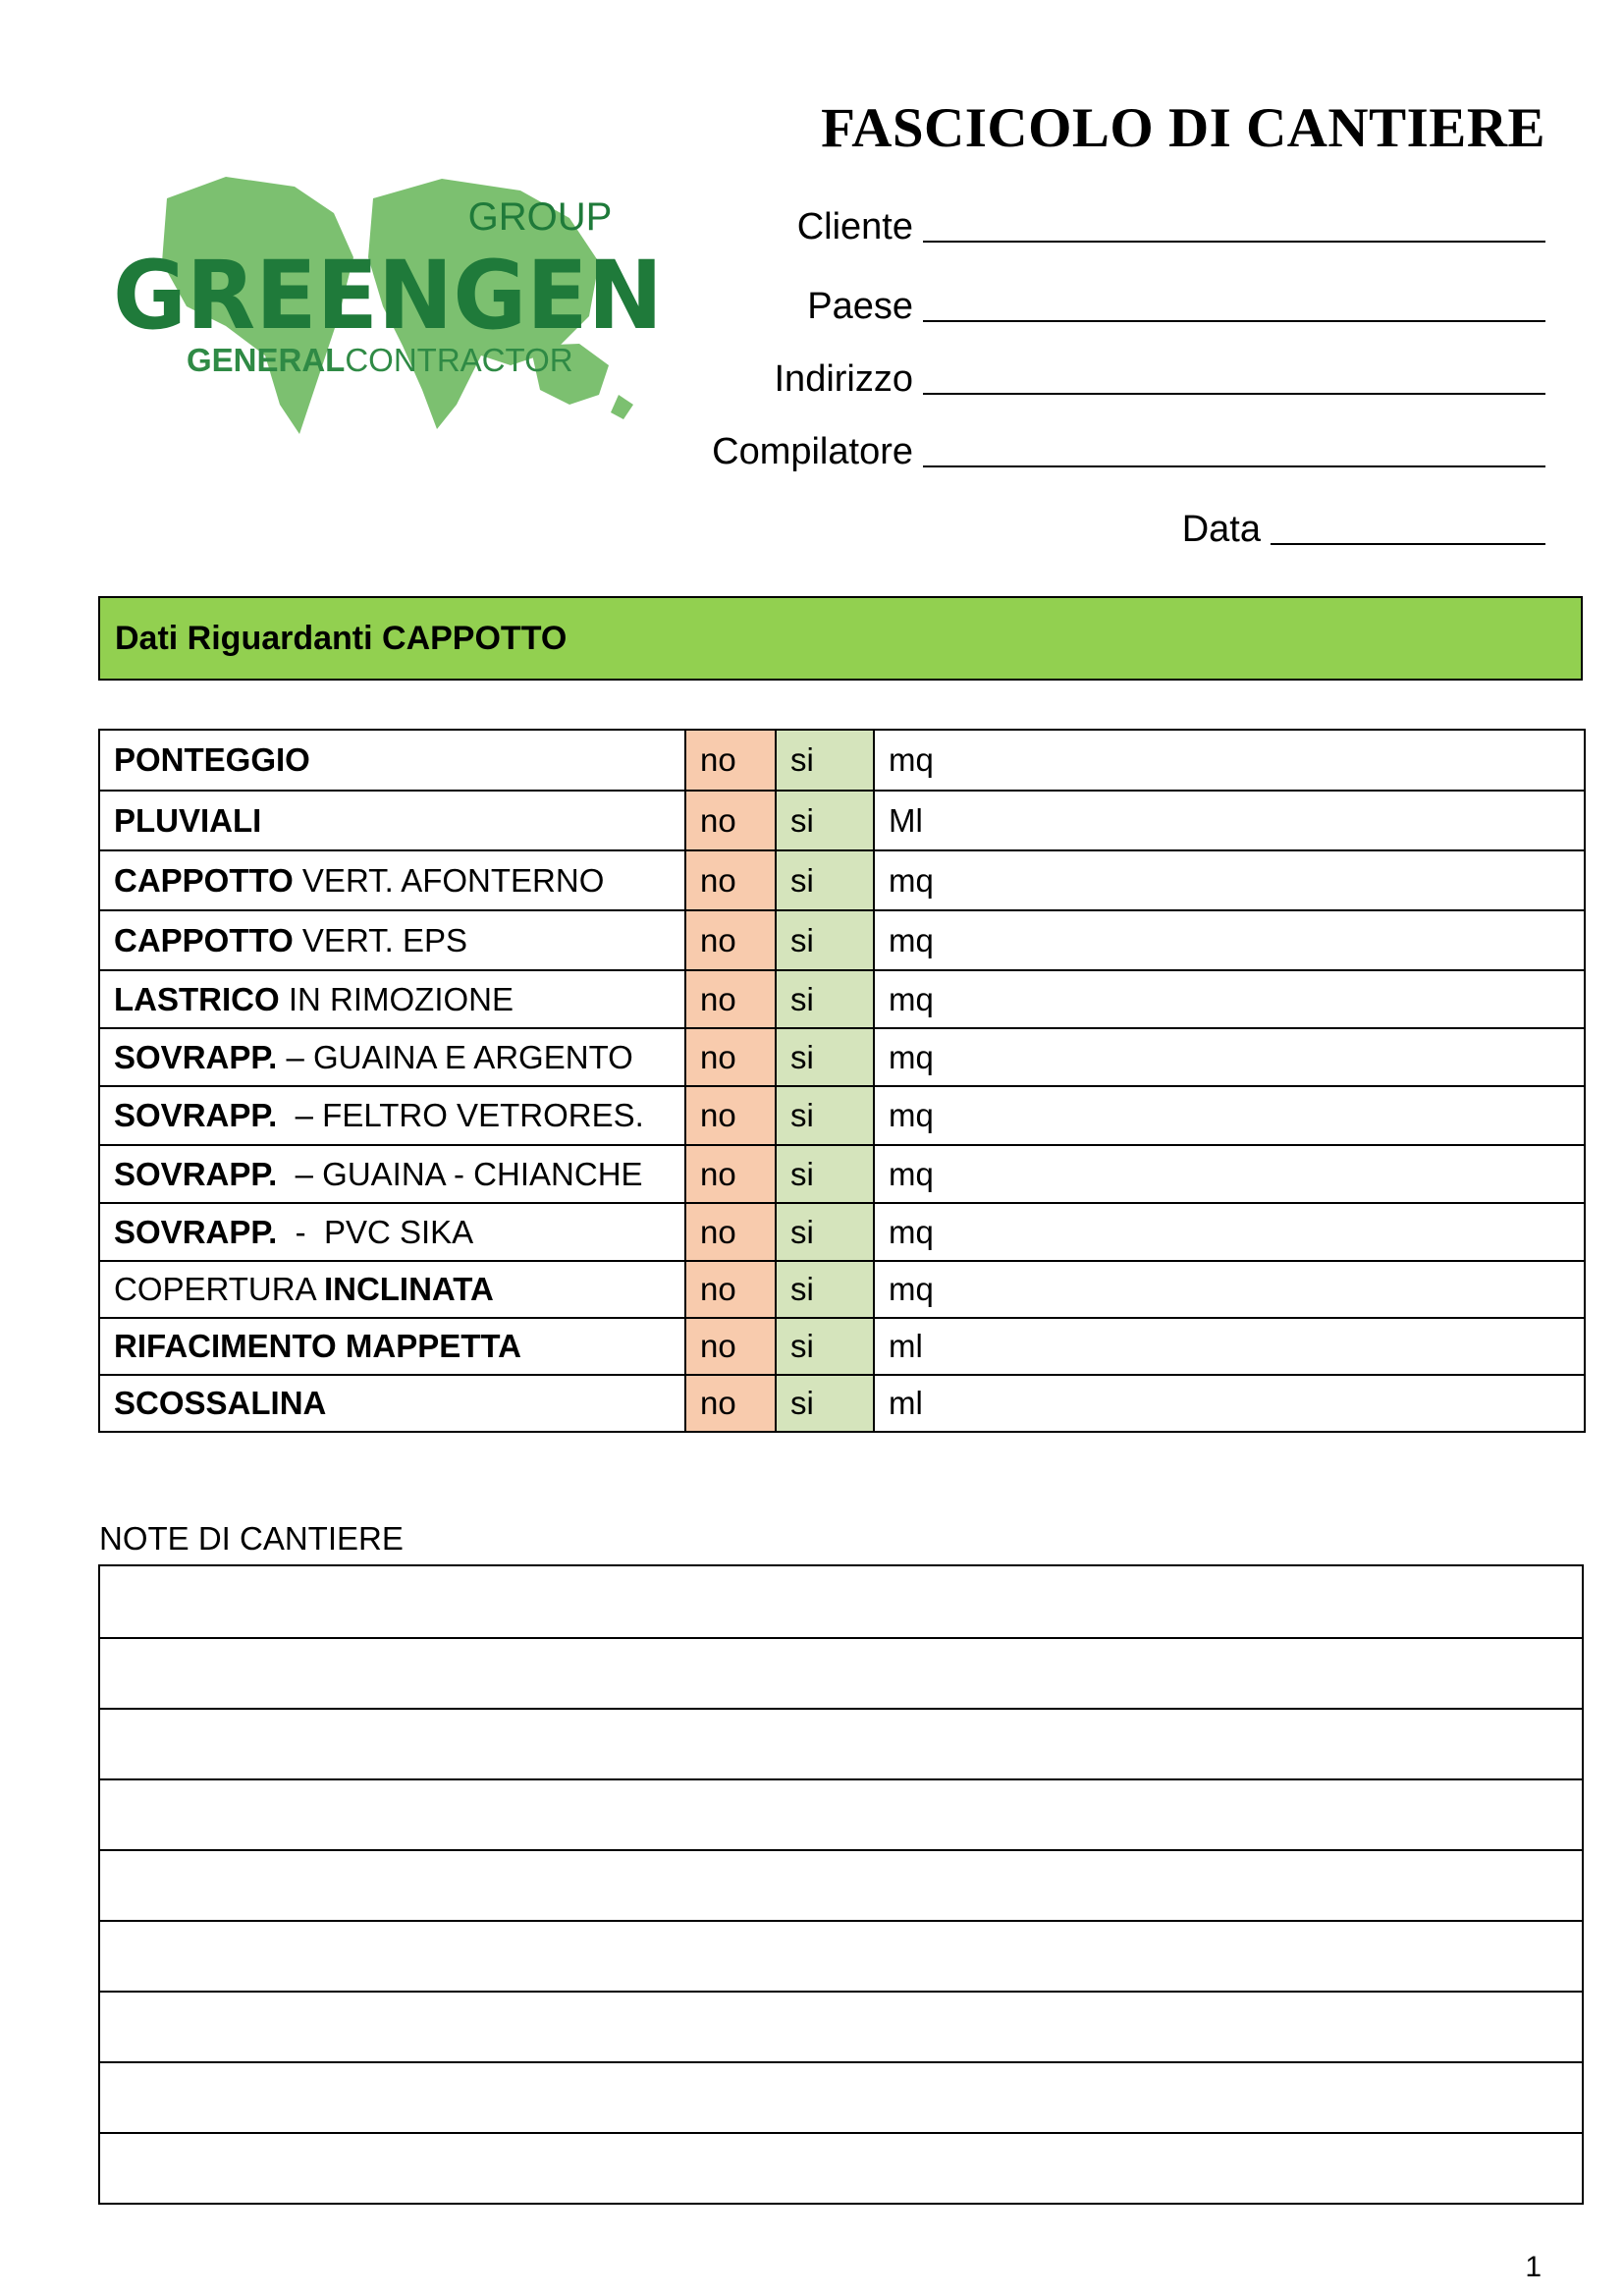 Image resolution: width=1624 pixels, height=2296 pixels. I want to click on table-row: PLUVIALI no si Ml, so click(842, 820).